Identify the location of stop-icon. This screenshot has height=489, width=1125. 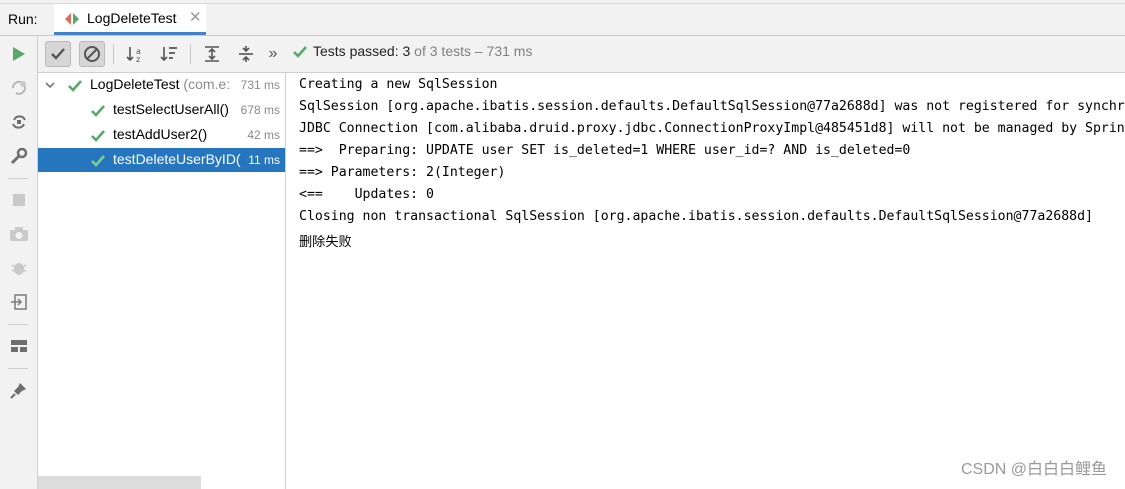
(19, 200).